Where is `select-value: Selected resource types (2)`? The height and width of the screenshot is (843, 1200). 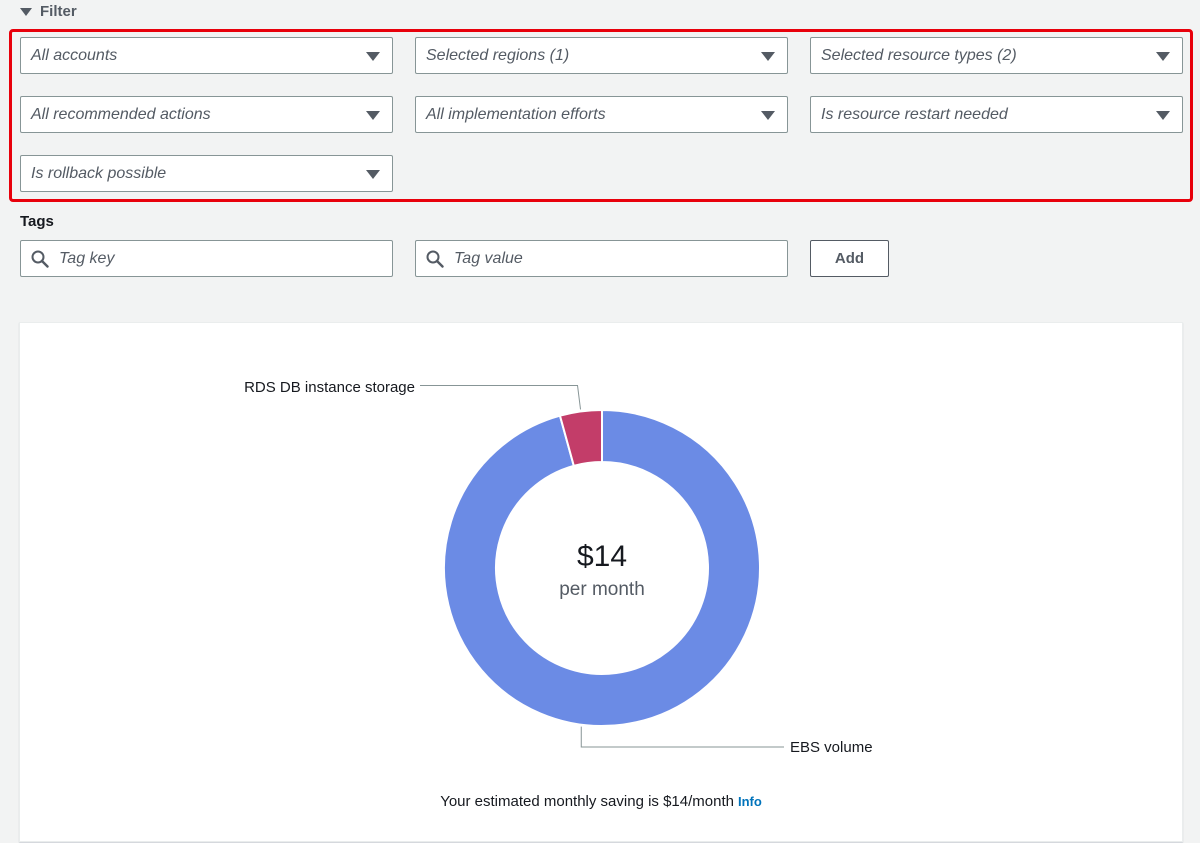
select-value: Selected resource types (2) is located at coordinates (919, 55).